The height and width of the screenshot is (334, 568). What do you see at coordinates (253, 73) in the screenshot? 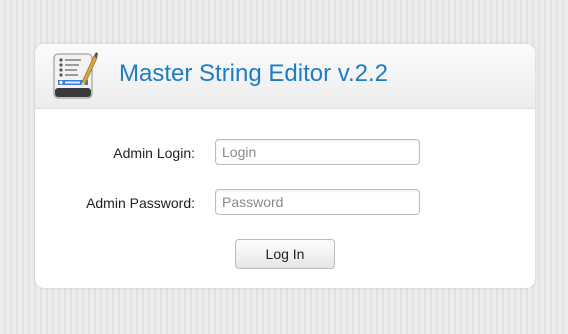
I see `app-title: Master String Editor v.2.2` at bounding box center [253, 73].